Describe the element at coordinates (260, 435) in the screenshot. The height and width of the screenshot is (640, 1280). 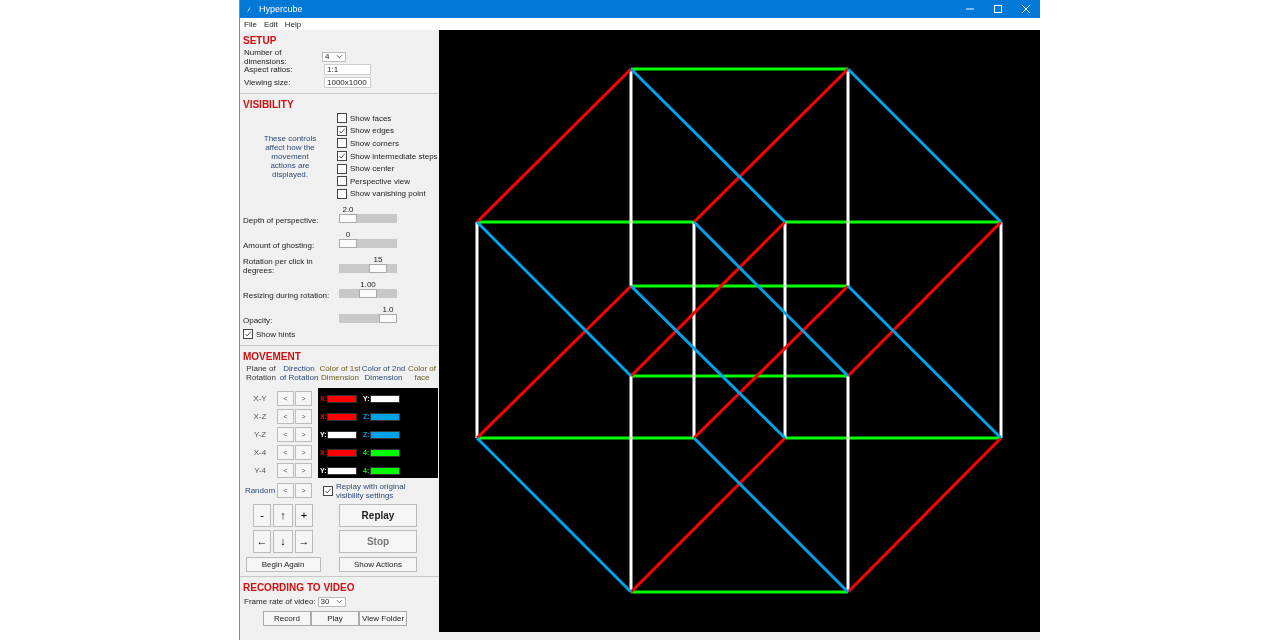
I see `plane-label: Y-Z` at that location.